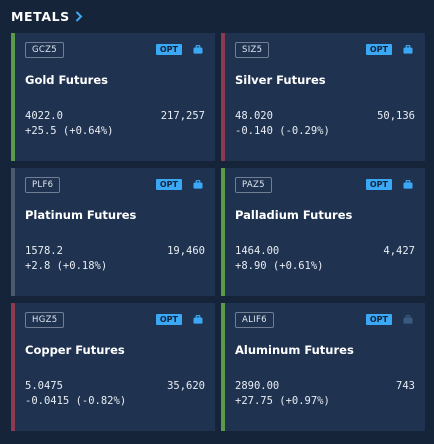 The height and width of the screenshot is (444, 434). Describe the element at coordinates (81, 215) in the screenshot. I see `contract-name: Platinum Futures` at that location.